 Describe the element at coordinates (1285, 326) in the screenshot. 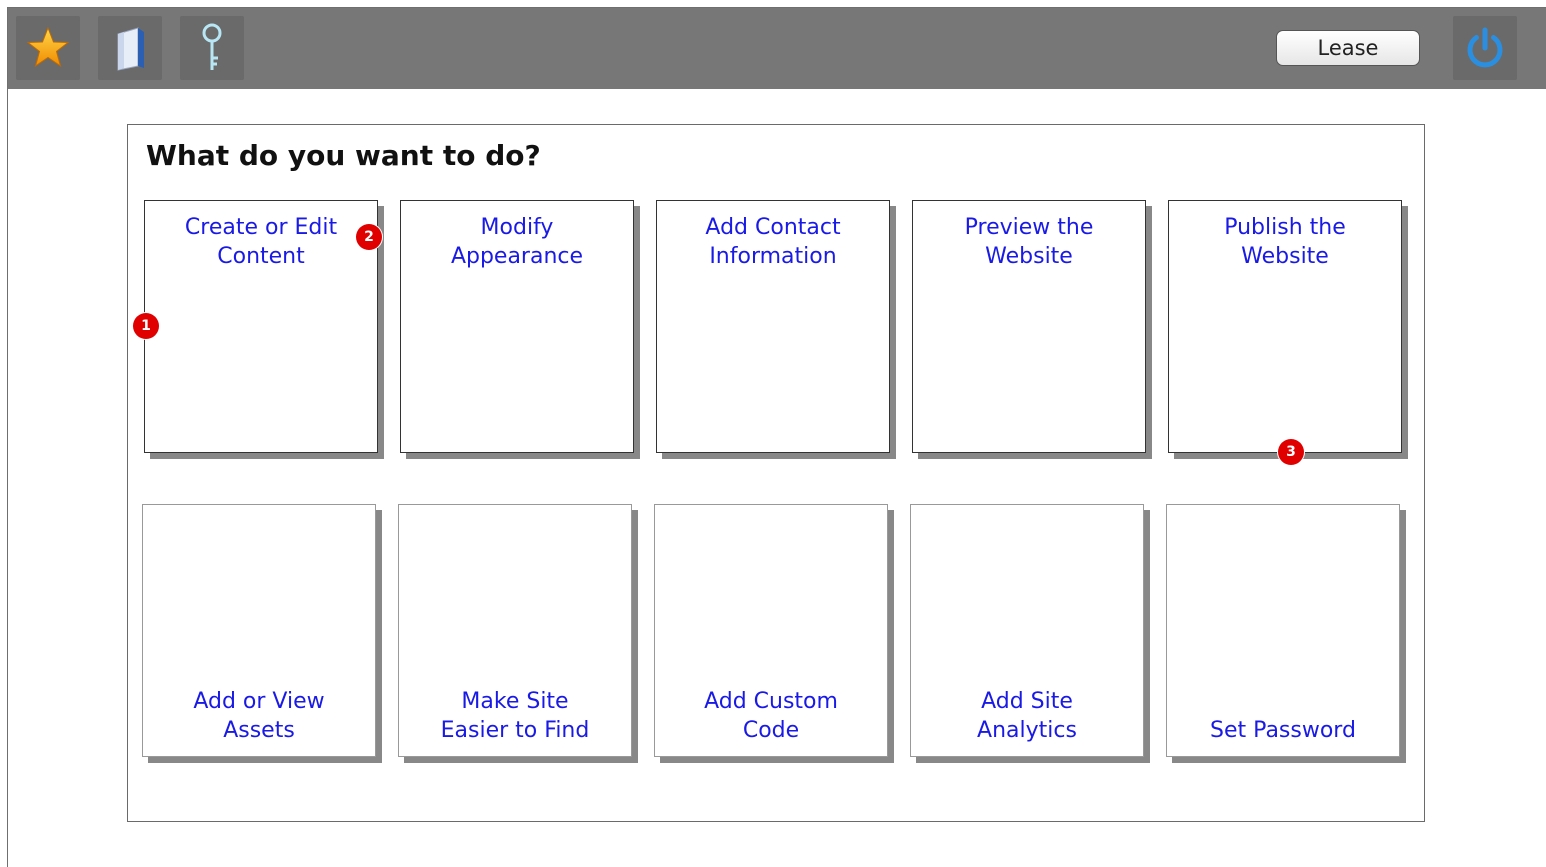

I see `tile-publish-website: Publish the Website` at that location.